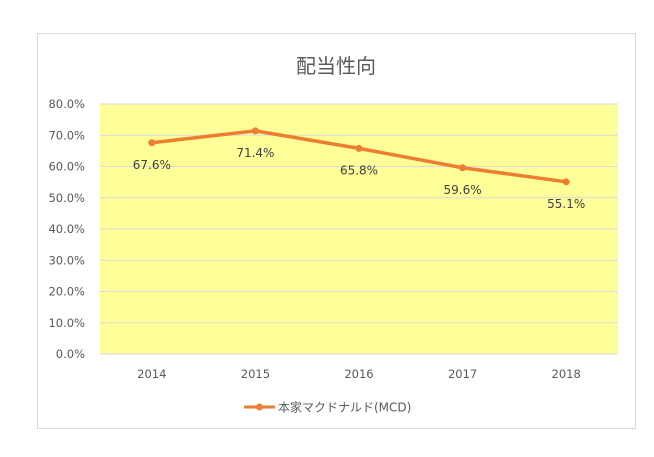  Describe the element at coordinates (358, 374) in the screenshot. I see `x-tick-label: 2016` at that location.